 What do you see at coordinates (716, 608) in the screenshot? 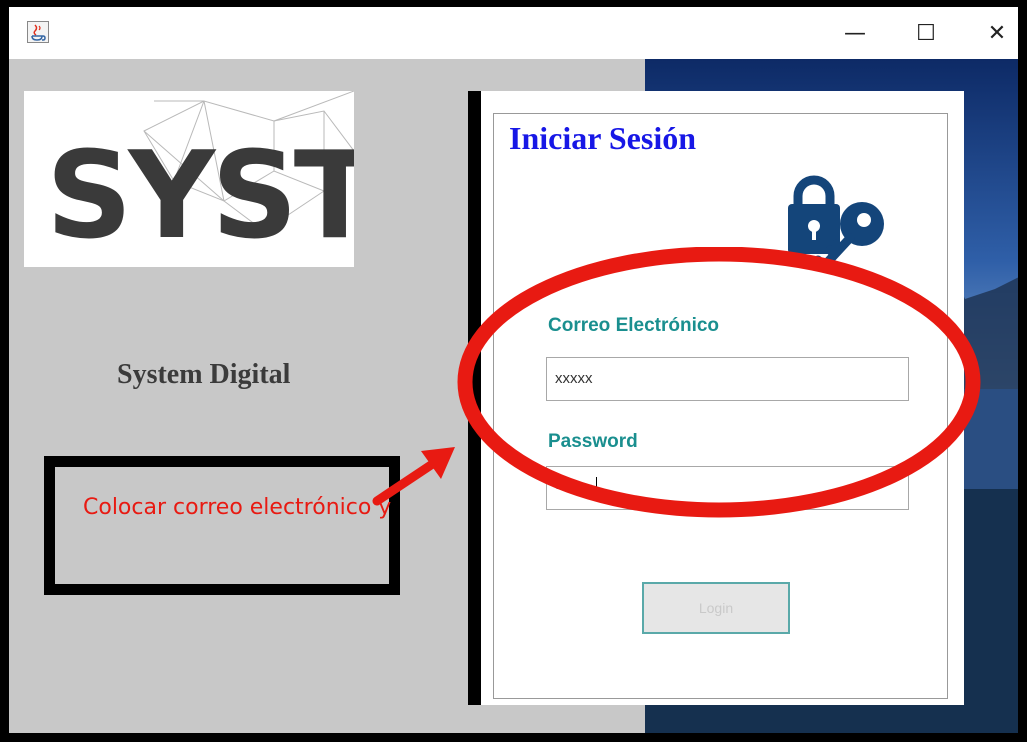
I see `login-button: Login` at bounding box center [716, 608].